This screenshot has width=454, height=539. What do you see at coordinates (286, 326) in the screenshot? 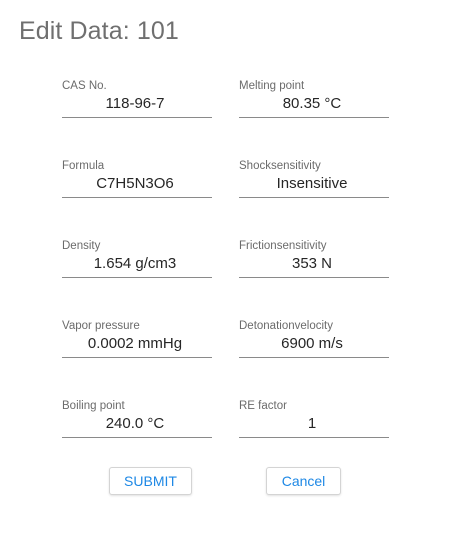
I see `detonationvelocity-label: Detonationvelocity` at bounding box center [286, 326].